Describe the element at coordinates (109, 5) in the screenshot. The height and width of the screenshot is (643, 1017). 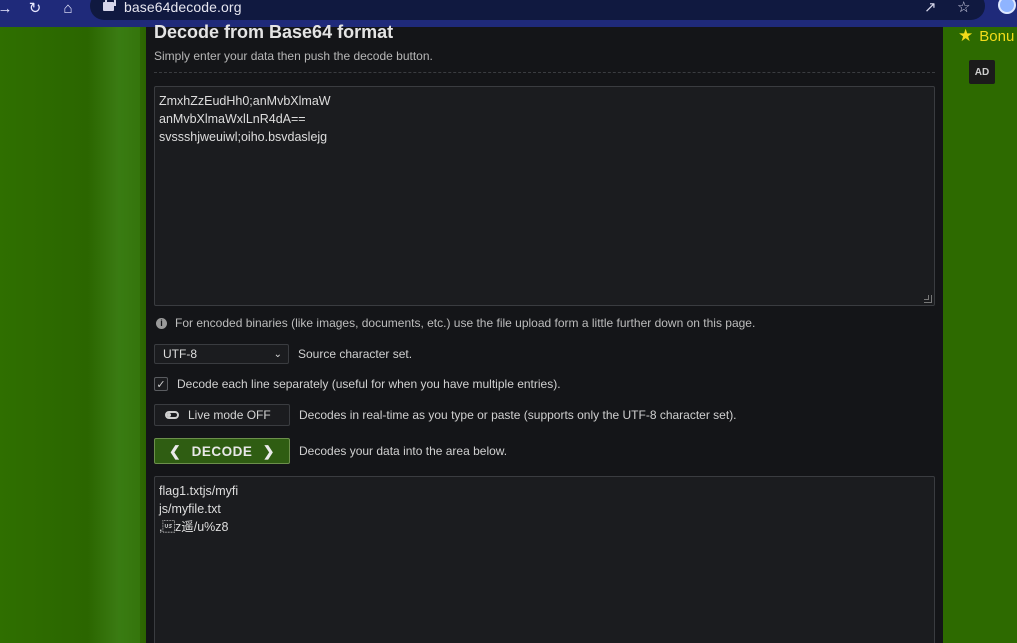
I see `lock-icon` at that location.